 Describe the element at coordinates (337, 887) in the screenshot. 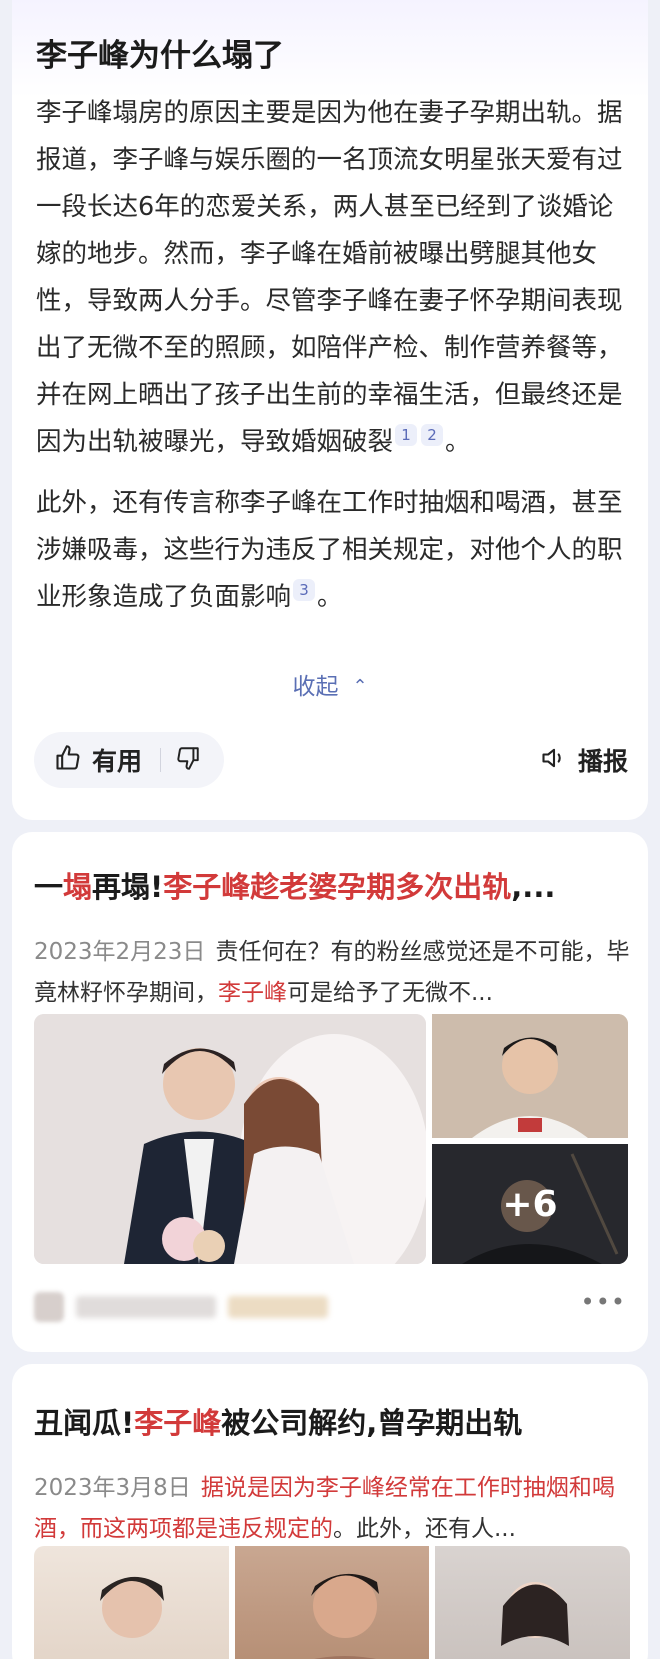

I see `result-title-highlight: 李子峰趁老婆孕期多次出轨` at that location.